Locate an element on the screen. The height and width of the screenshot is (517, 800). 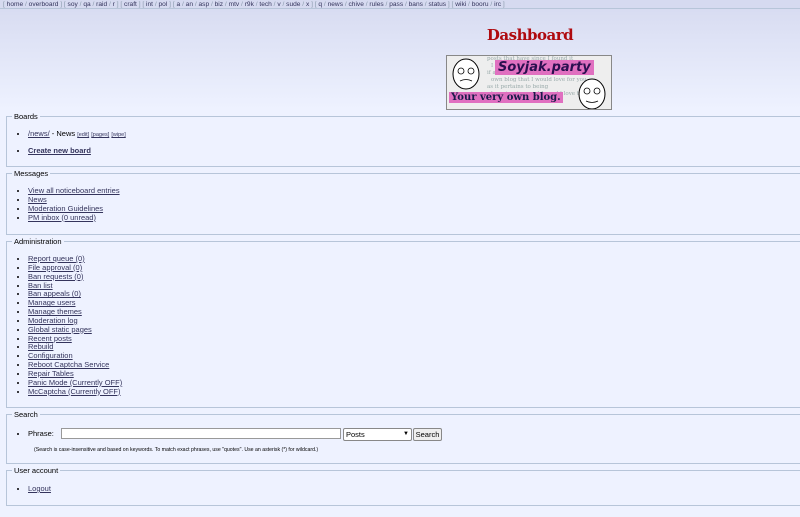
logout-link: Logout is located at coordinates (39, 488).